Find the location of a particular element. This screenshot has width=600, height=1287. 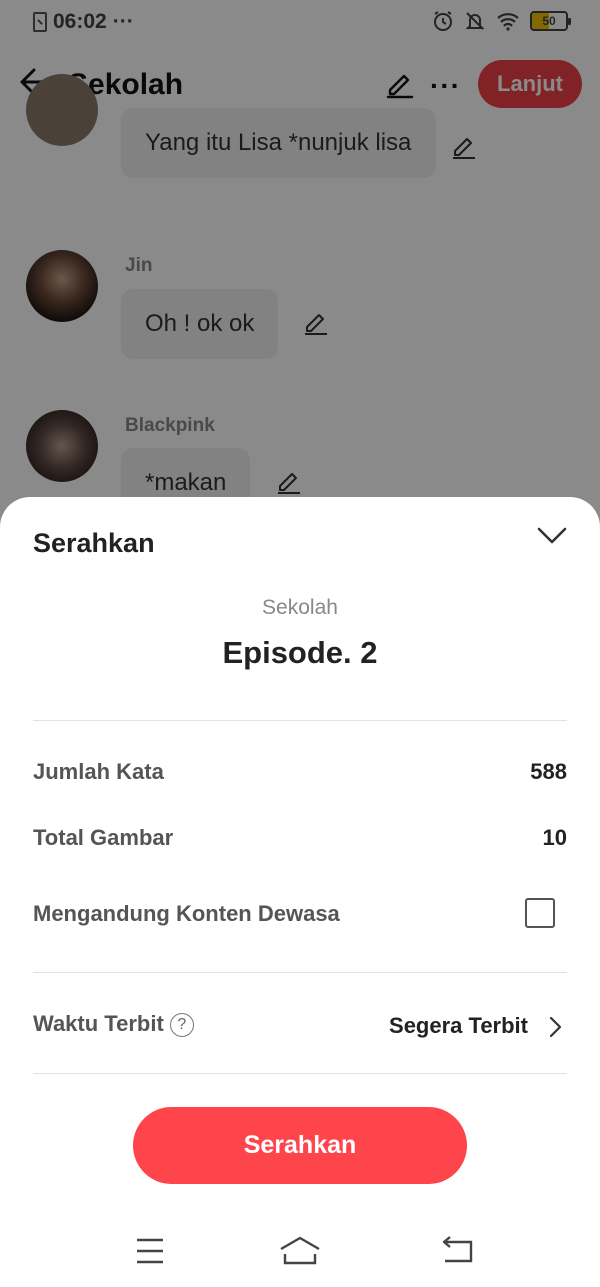

submit-button: Serahkan is located at coordinates (300, 1145).